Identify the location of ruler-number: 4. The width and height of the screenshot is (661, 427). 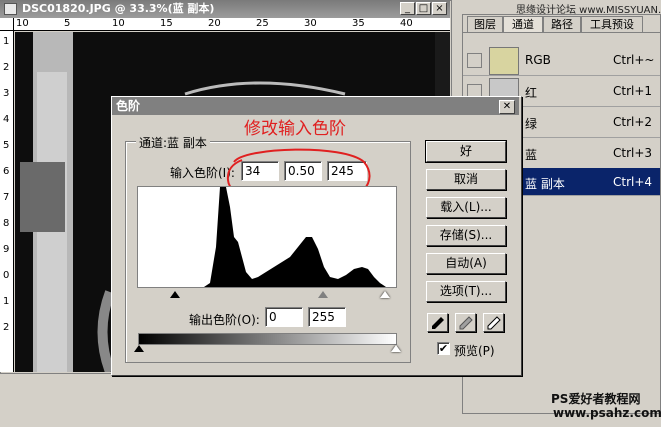
(6, 119).